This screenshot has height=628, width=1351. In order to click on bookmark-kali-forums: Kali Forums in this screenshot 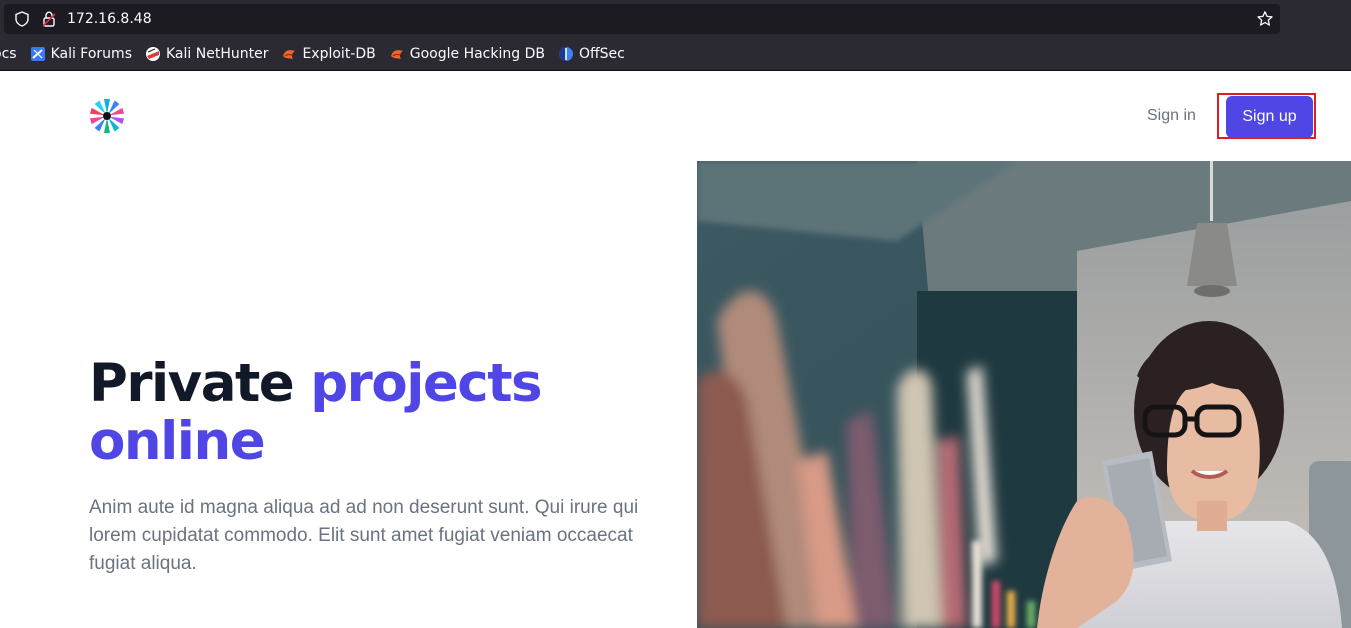, I will do `click(81, 54)`.